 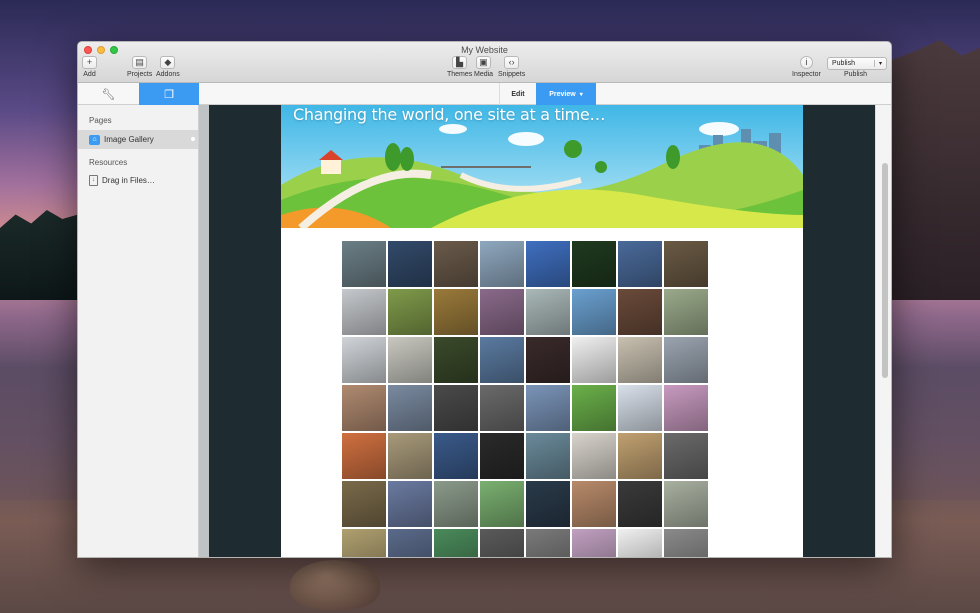 What do you see at coordinates (512, 62) in the screenshot?
I see `code-icon: ‹›` at bounding box center [512, 62].